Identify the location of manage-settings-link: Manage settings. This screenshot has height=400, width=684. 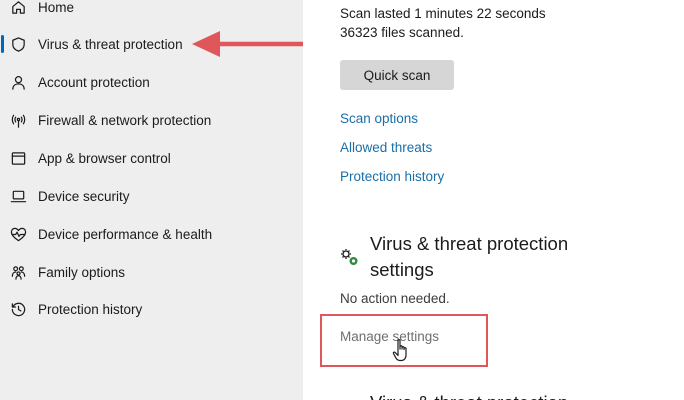
(389, 336).